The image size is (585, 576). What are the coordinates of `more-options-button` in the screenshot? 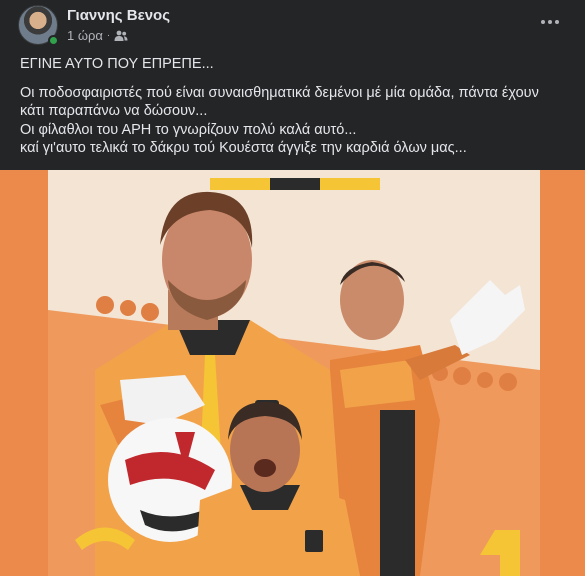 It's located at (550, 22).